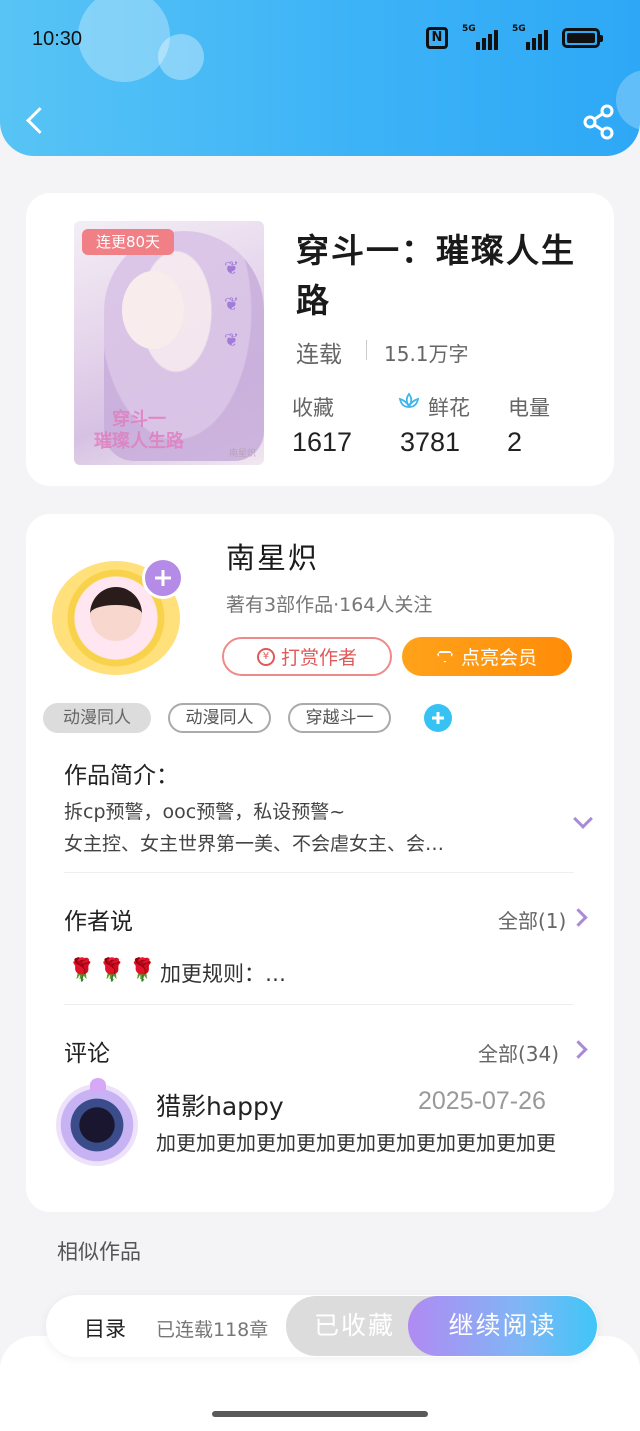  Describe the element at coordinates (105, 1328) in the screenshot. I see `table-of-contents-button: 目录` at that location.